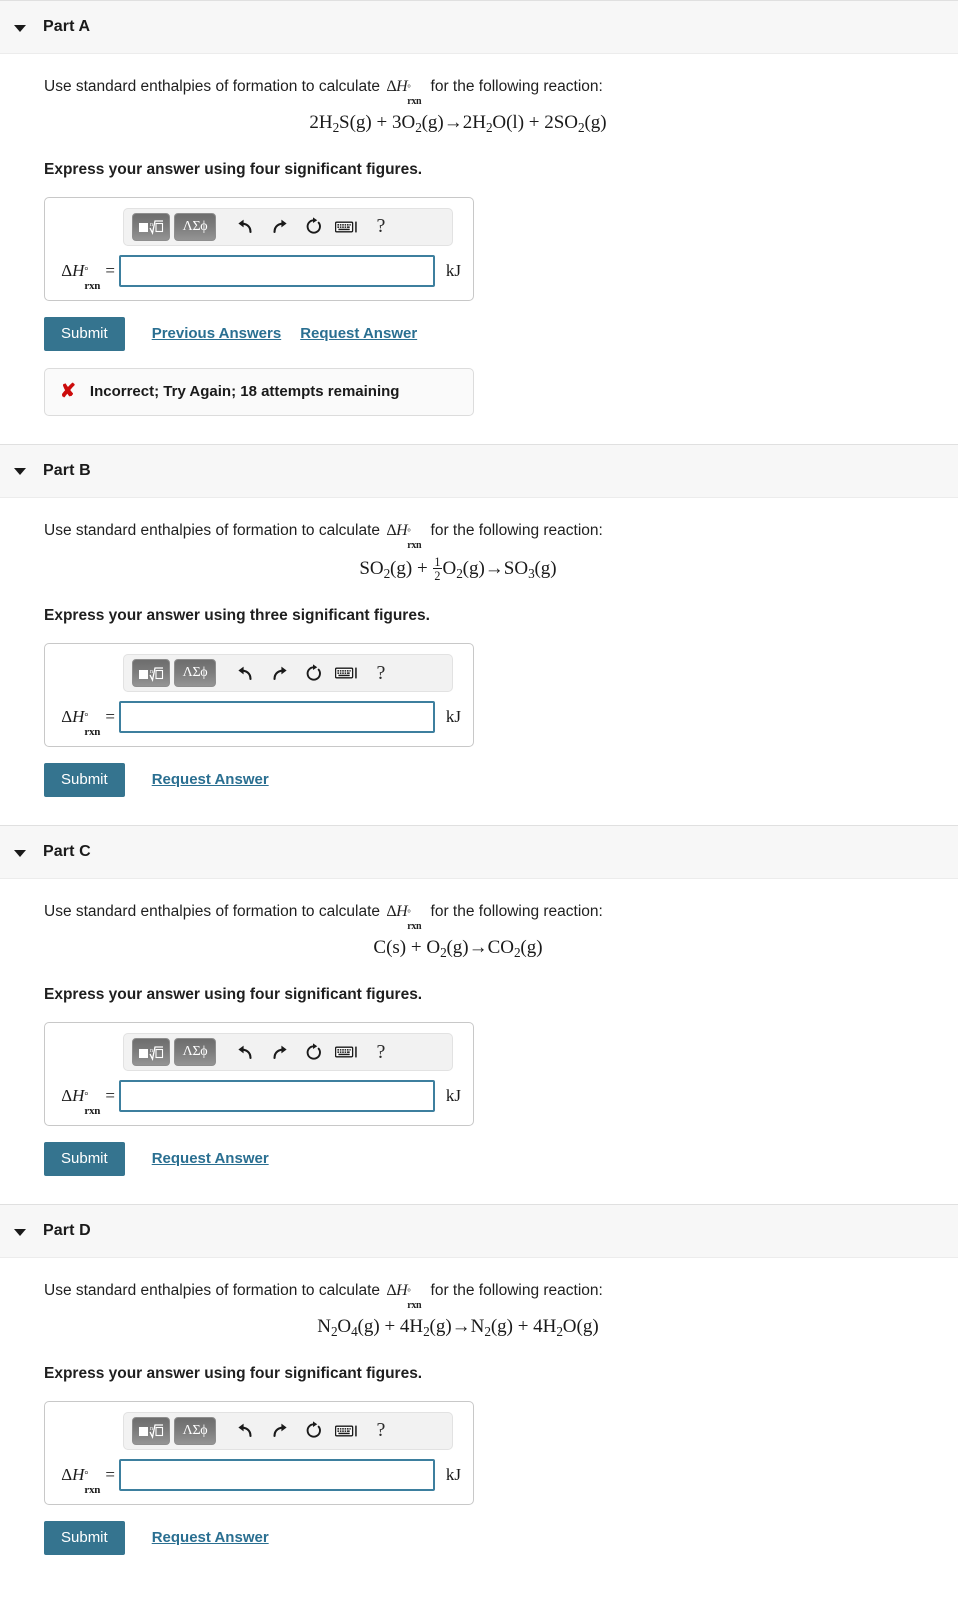  What do you see at coordinates (479, 852) in the screenshot?
I see `part-header: Part C` at bounding box center [479, 852].